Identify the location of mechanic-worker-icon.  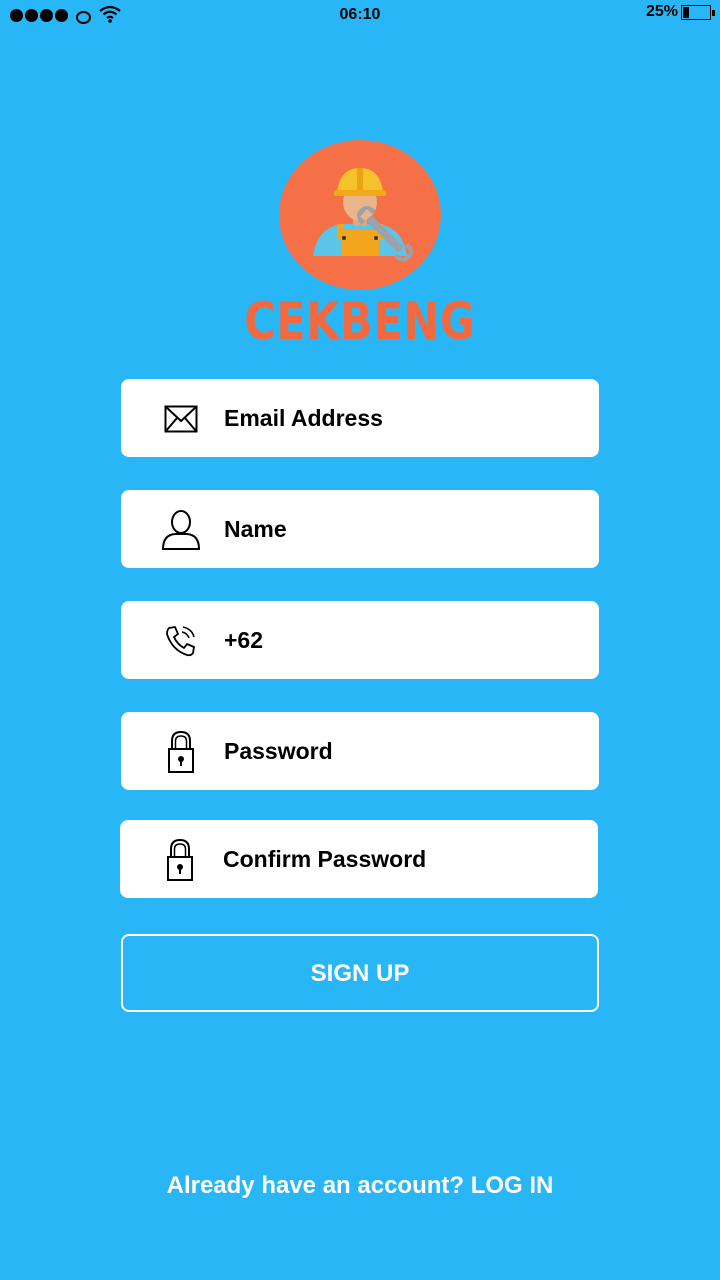
(360, 215).